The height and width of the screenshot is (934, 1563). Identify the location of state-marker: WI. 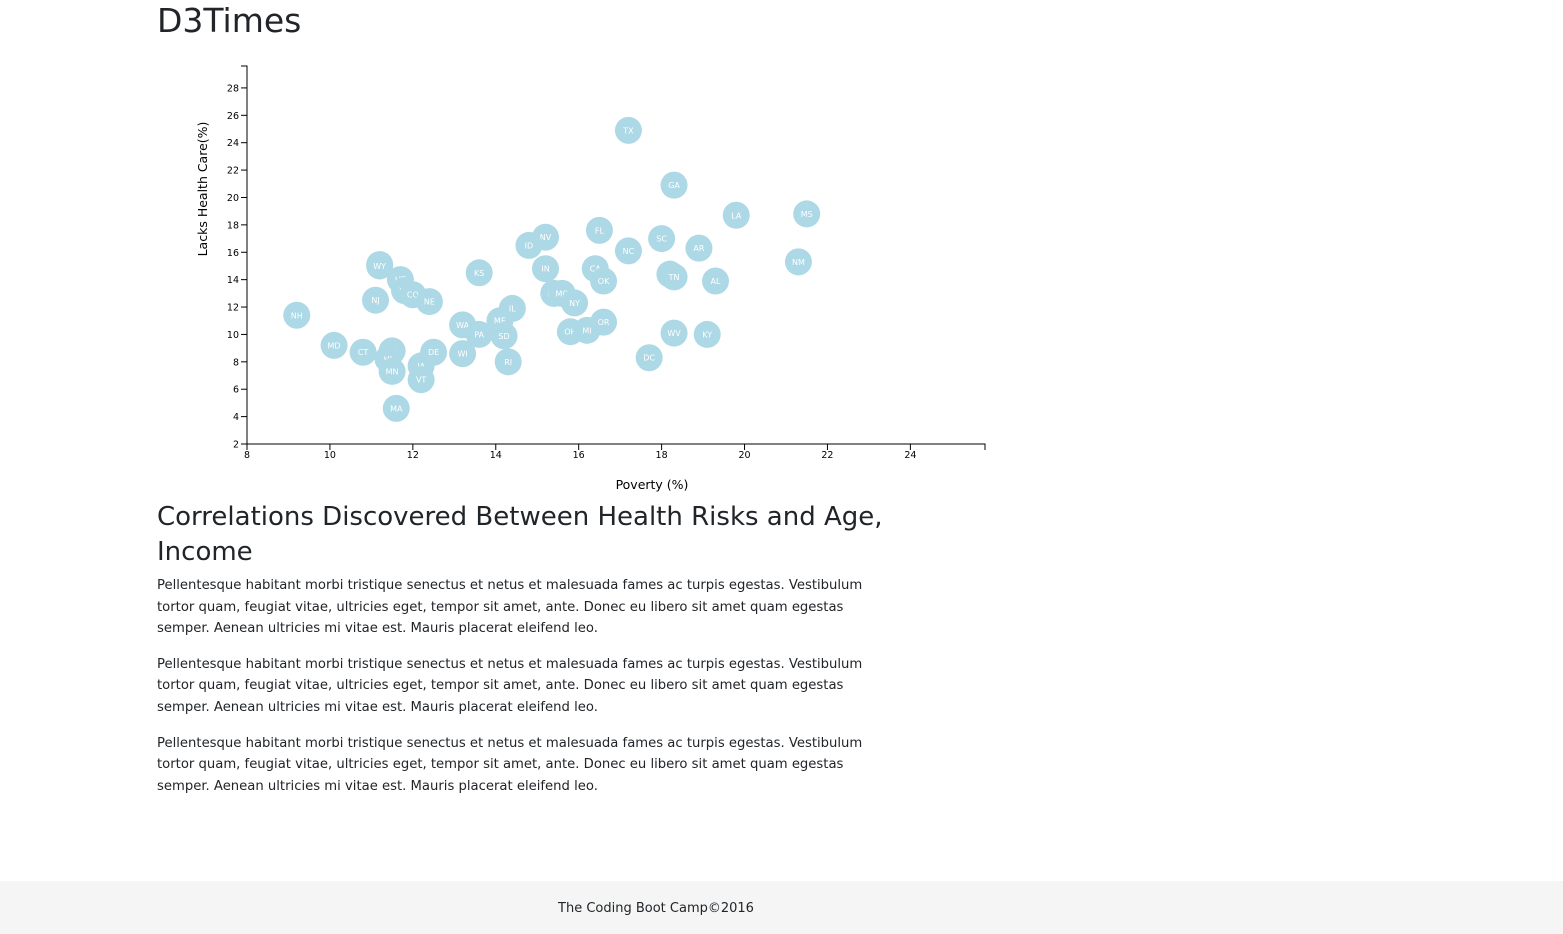
(463, 354).